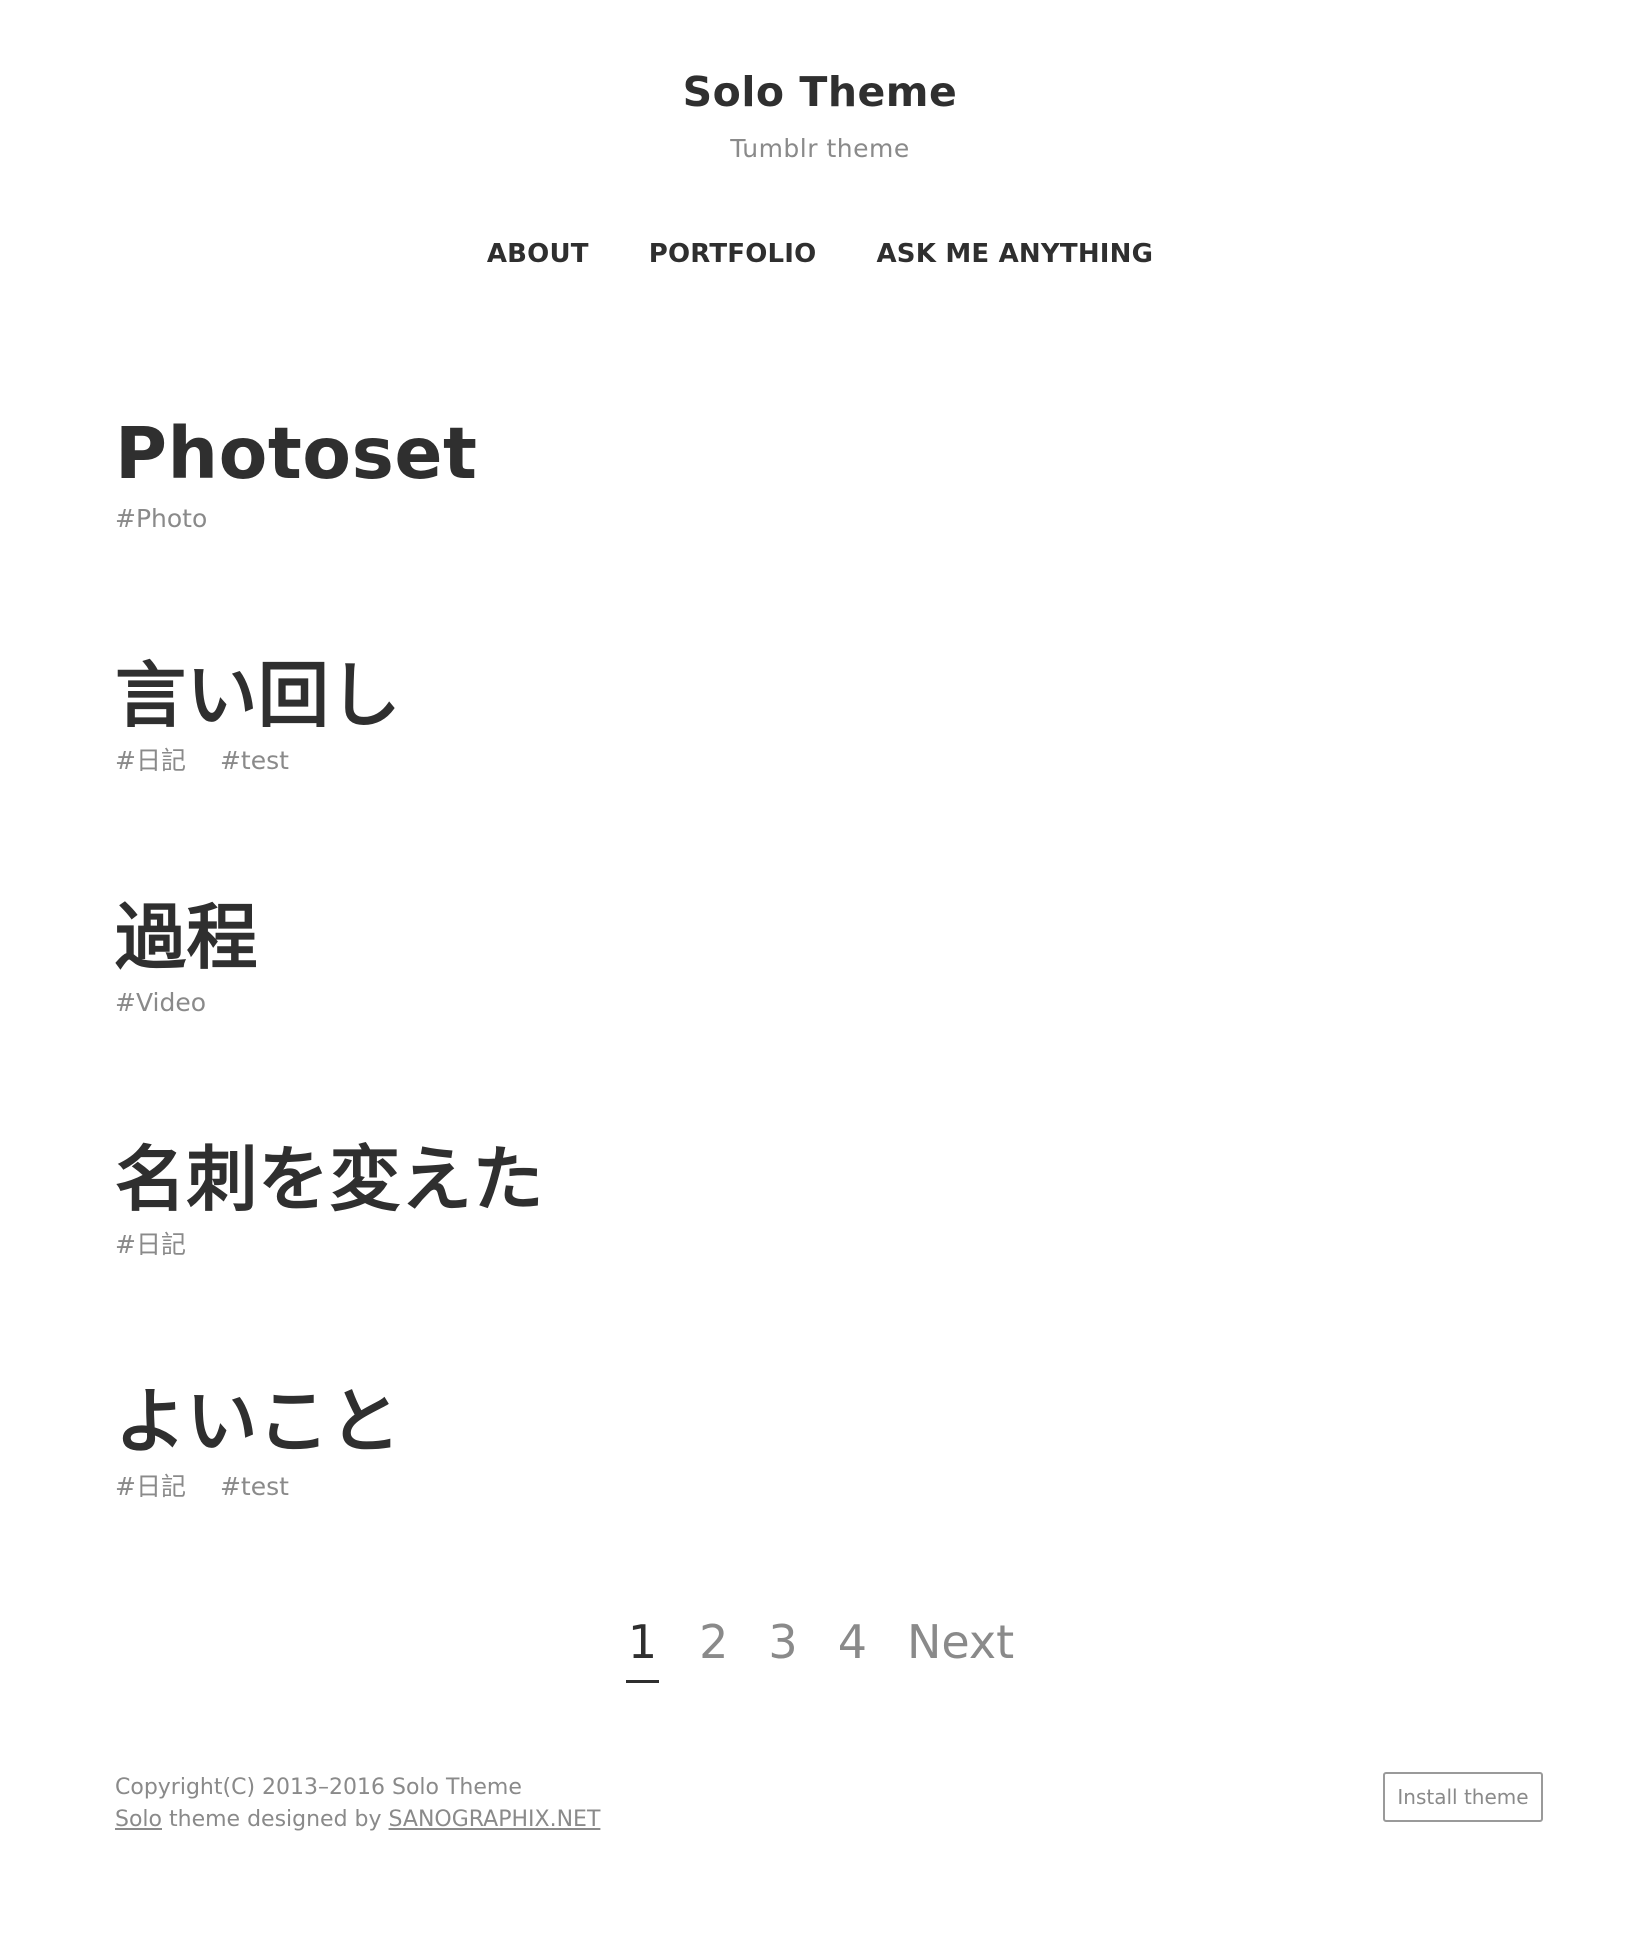  I want to click on post-title: 名刺を変えた, so click(820, 1180).